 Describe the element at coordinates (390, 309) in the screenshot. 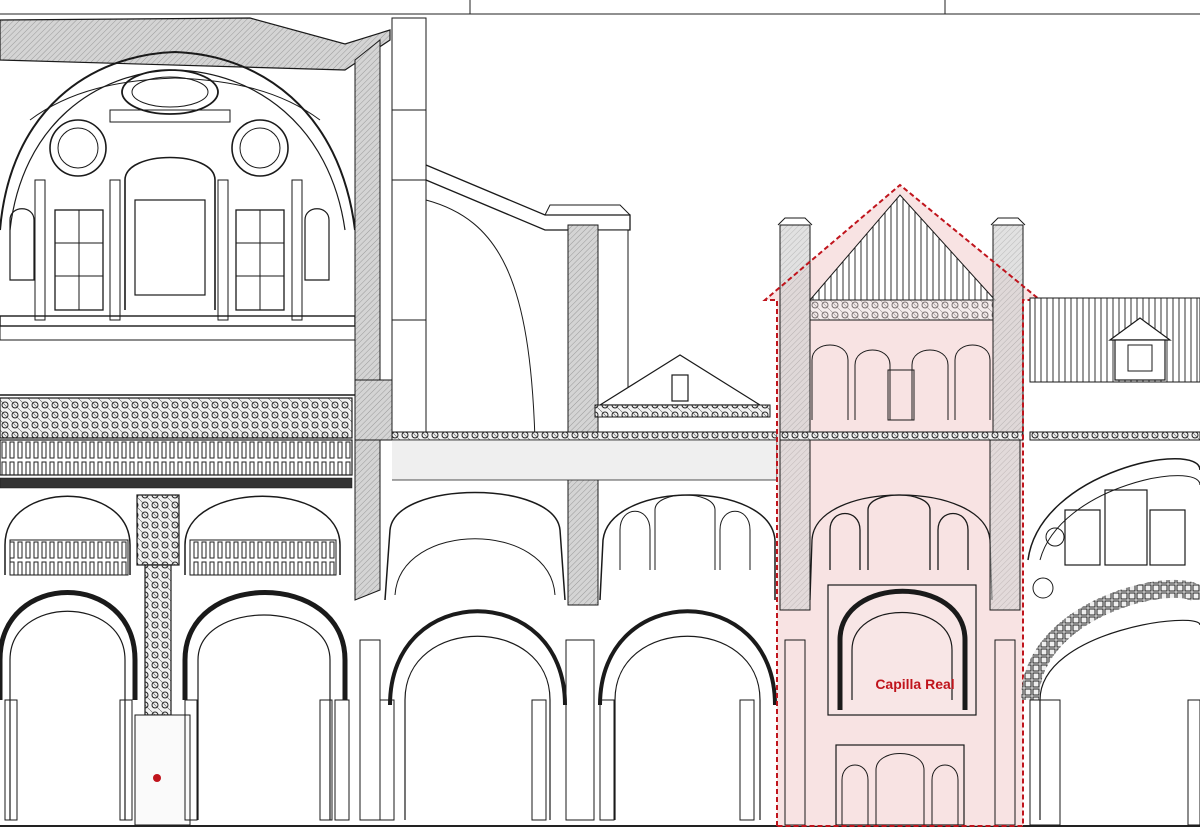

I see `section-walls` at that location.